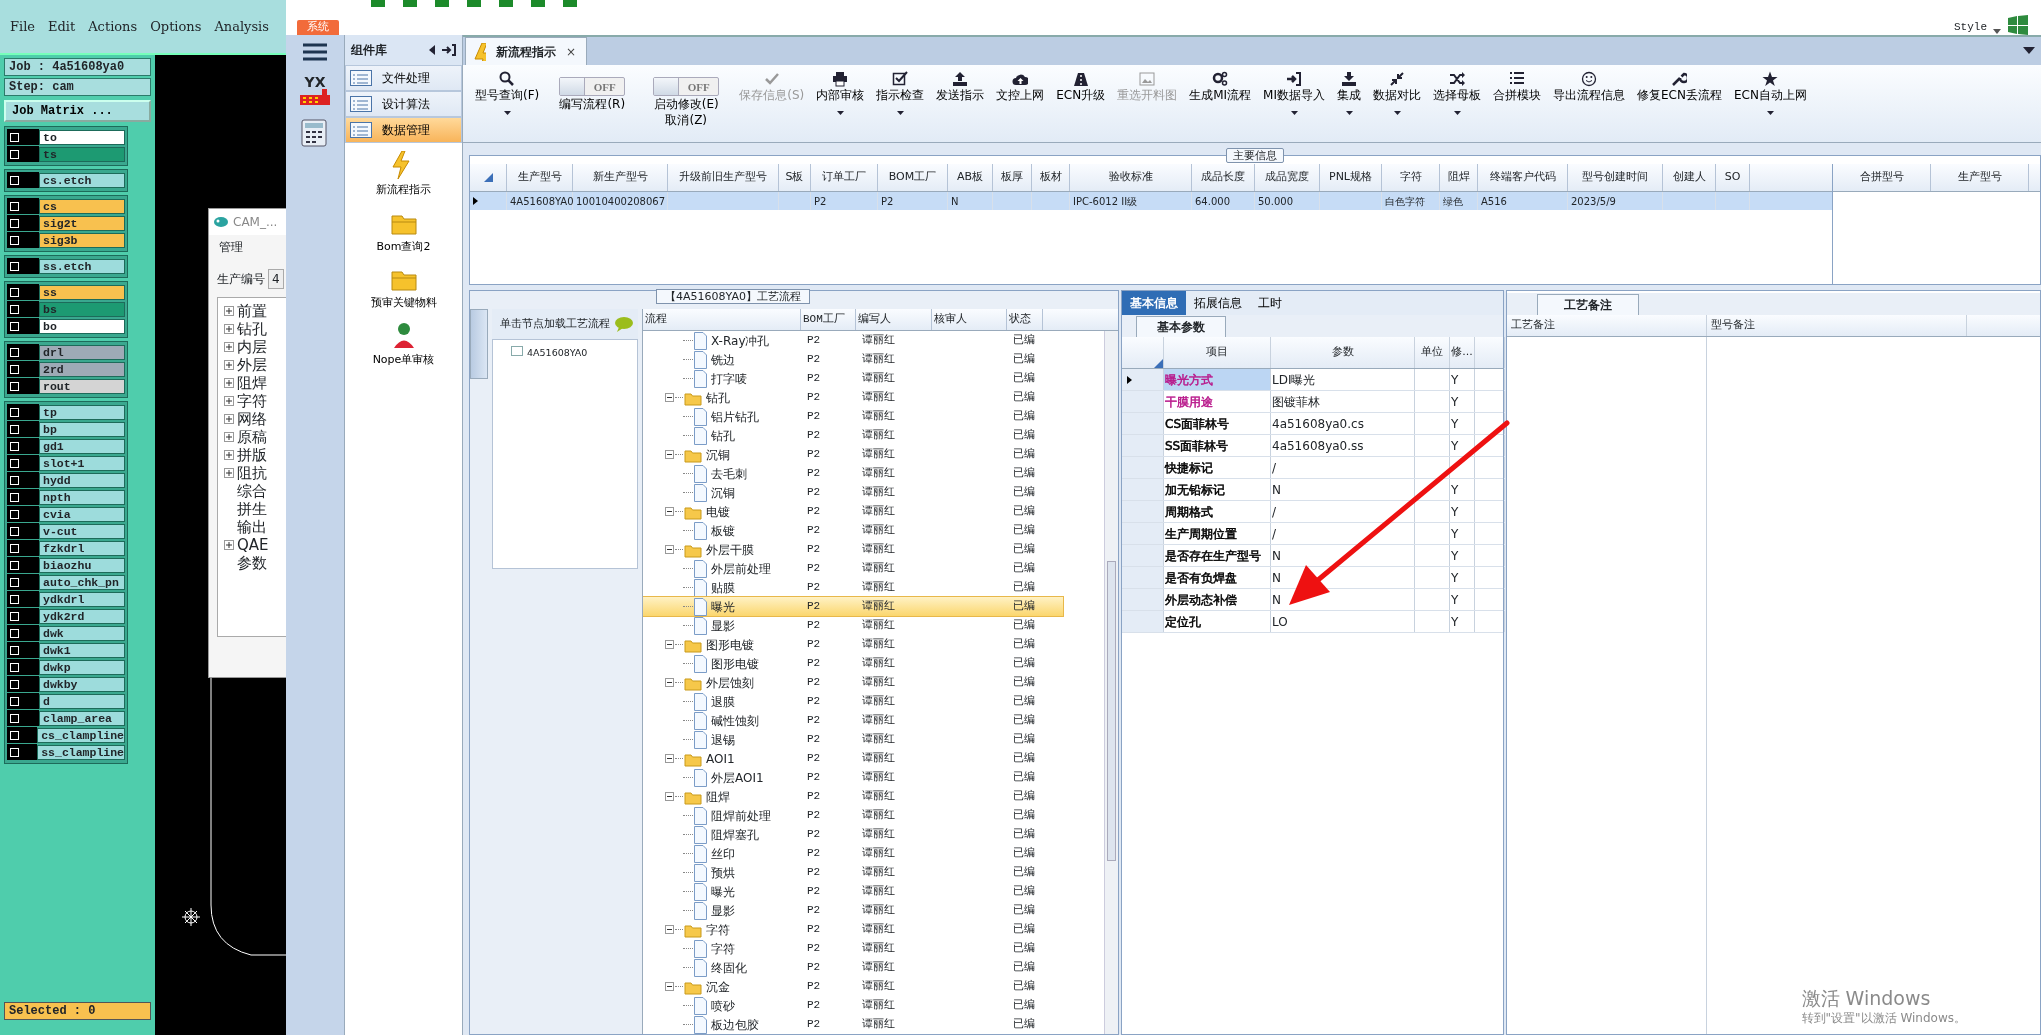 The width and height of the screenshot is (2041, 1035). What do you see at coordinates (82, 352) in the screenshot?
I see `layer-name: drl` at bounding box center [82, 352].